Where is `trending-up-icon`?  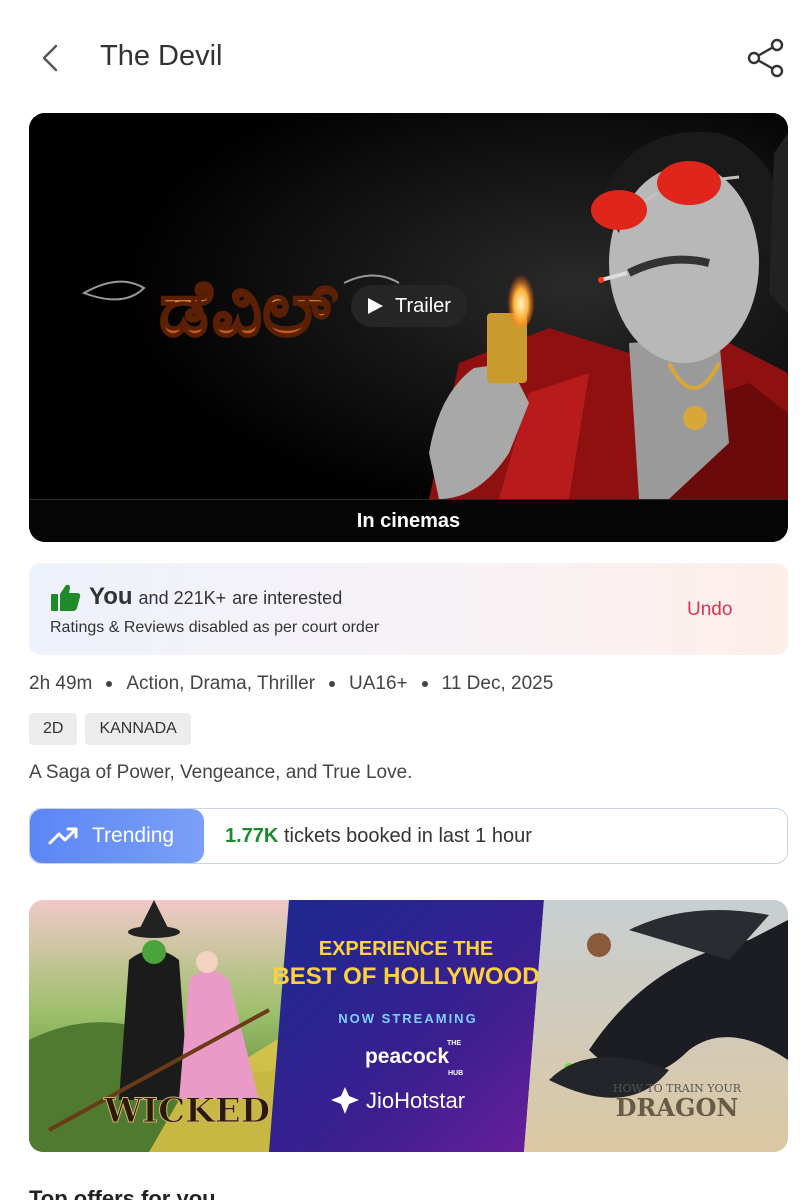
trending-up-icon is located at coordinates (63, 836).